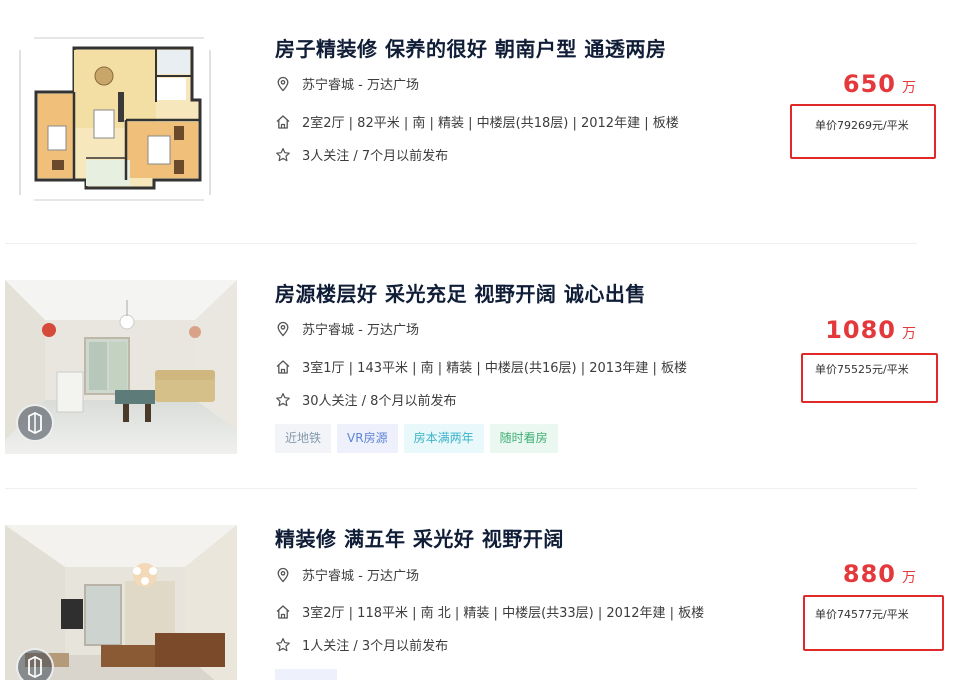 This screenshot has height=680, width=956. I want to click on tag-vr: VR房源, so click(367, 438).